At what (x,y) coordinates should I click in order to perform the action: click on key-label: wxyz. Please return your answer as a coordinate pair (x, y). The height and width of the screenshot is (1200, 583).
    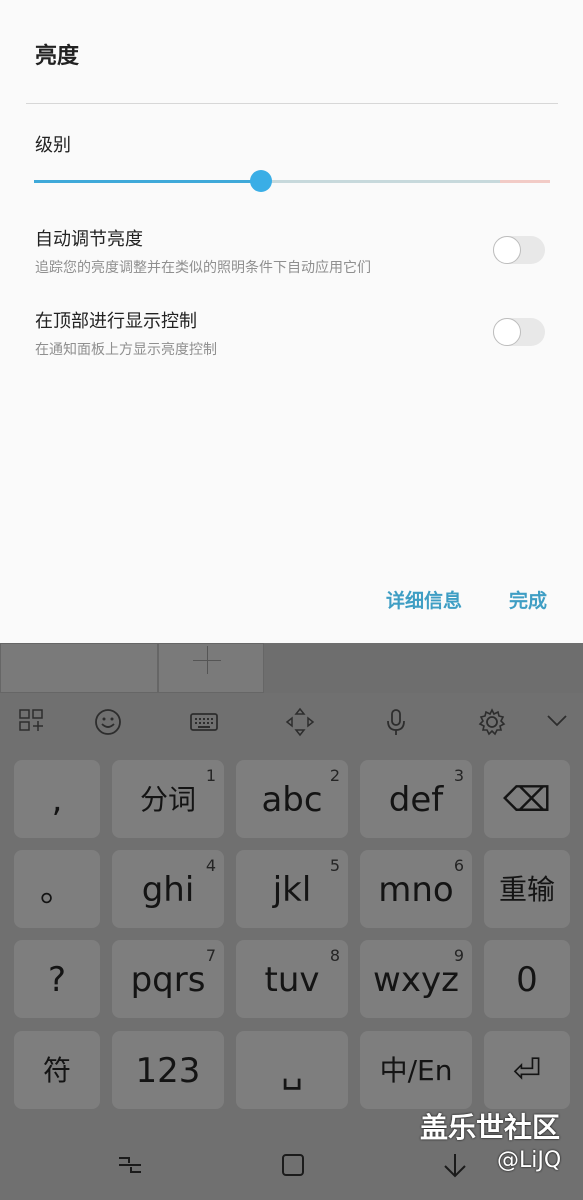
    Looking at the image, I should click on (416, 980).